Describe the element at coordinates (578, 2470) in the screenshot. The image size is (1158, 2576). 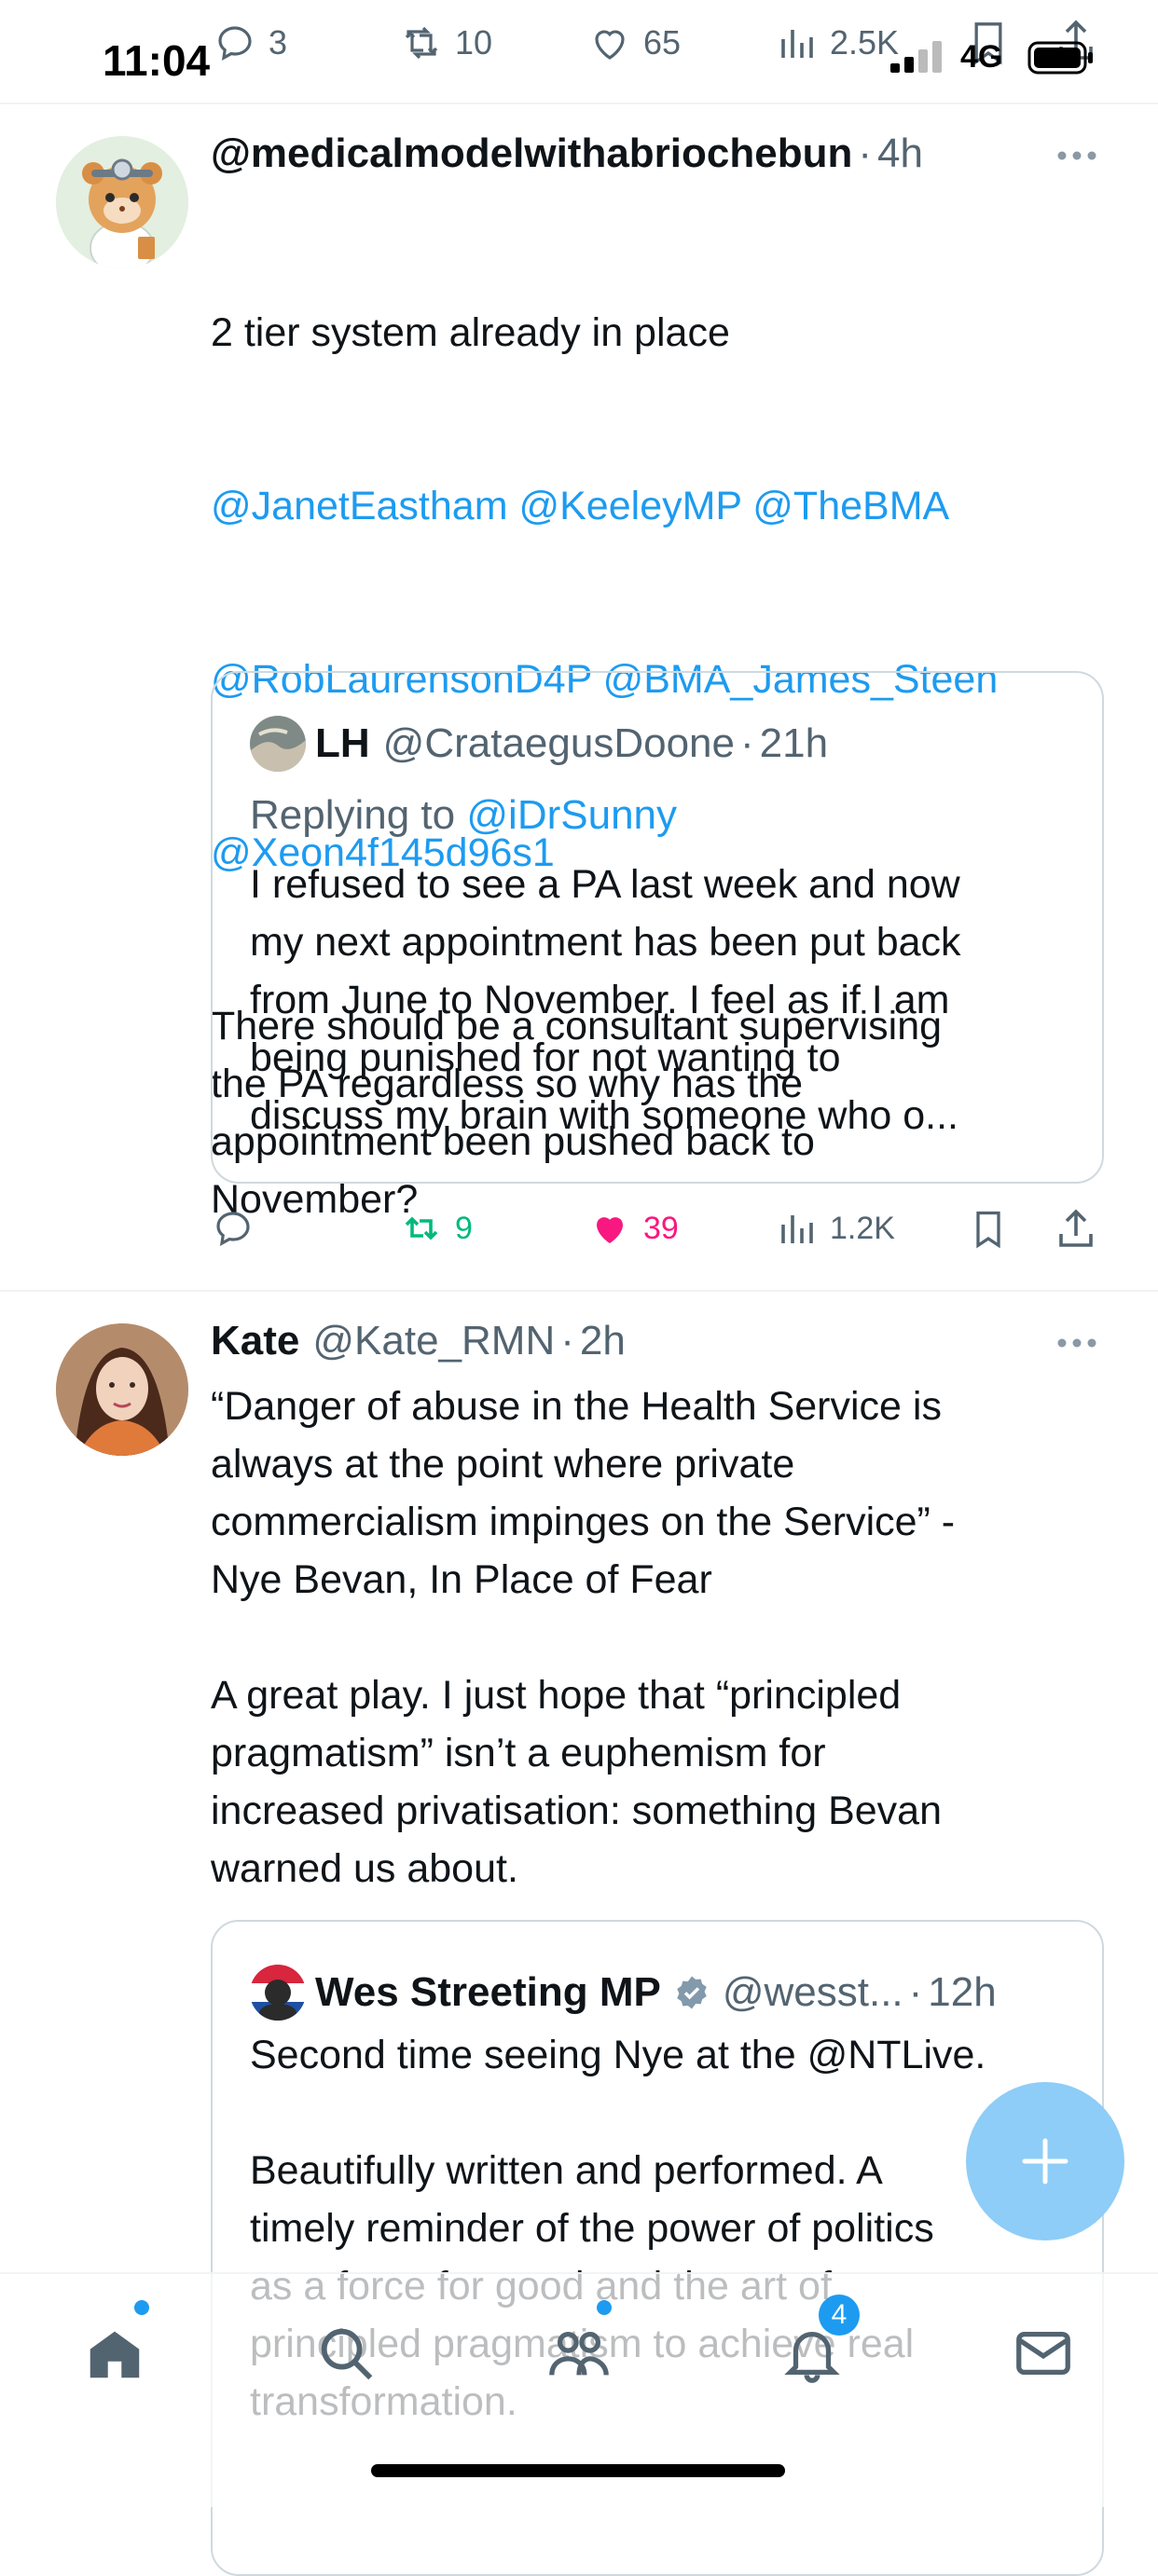
I see `home-indicator` at that location.